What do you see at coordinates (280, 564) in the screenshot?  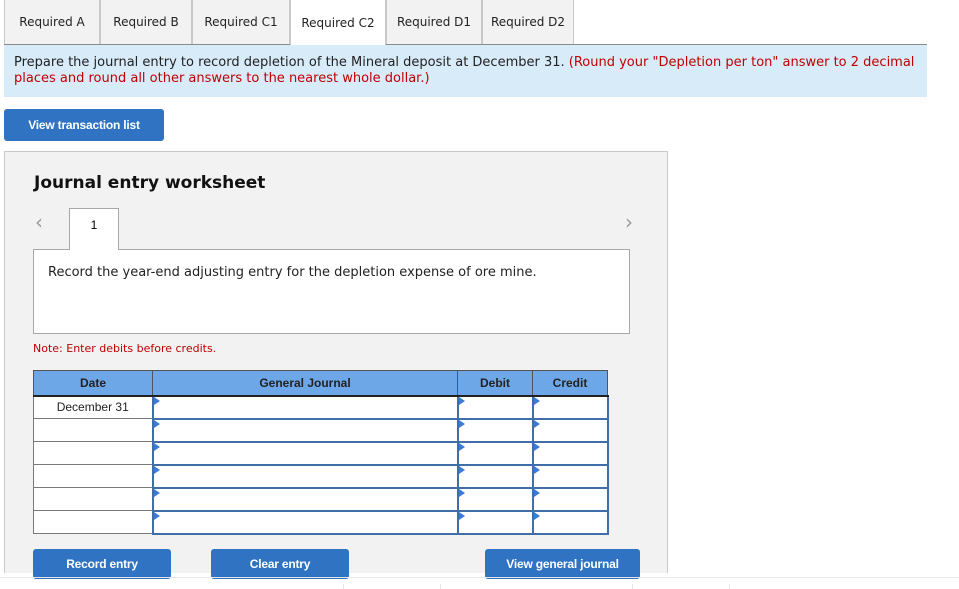 I see `clear-entry-button: Clear entry` at bounding box center [280, 564].